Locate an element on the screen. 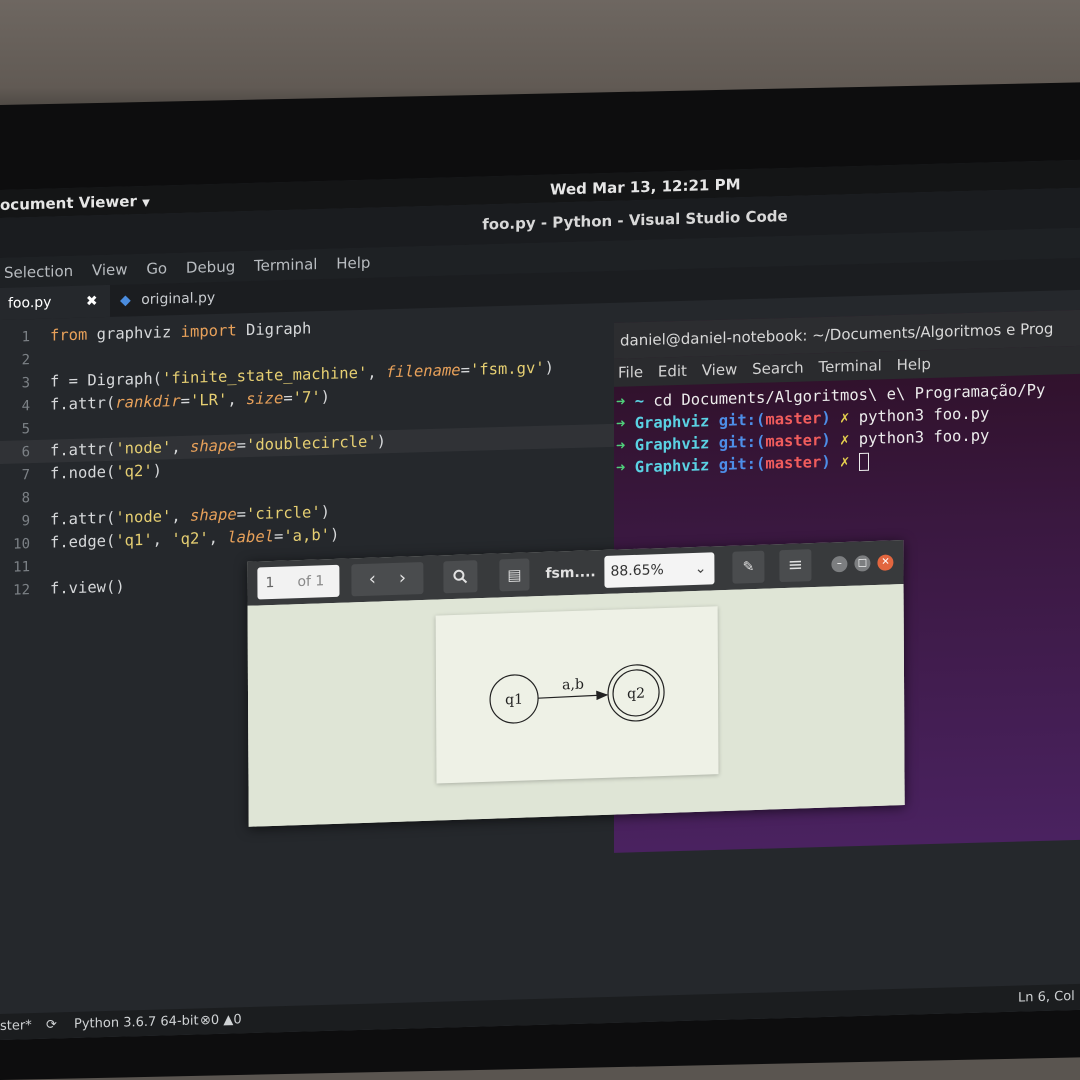  page-nav-buttons: ‹ › is located at coordinates (387, 579).